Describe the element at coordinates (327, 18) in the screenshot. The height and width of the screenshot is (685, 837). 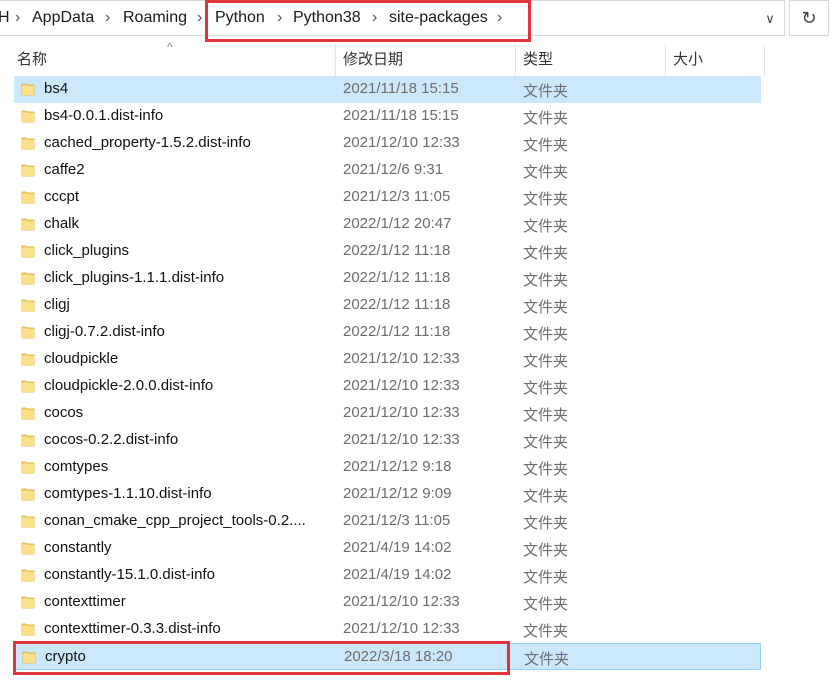
I see `breadcrumb-python38: Python38` at that location.